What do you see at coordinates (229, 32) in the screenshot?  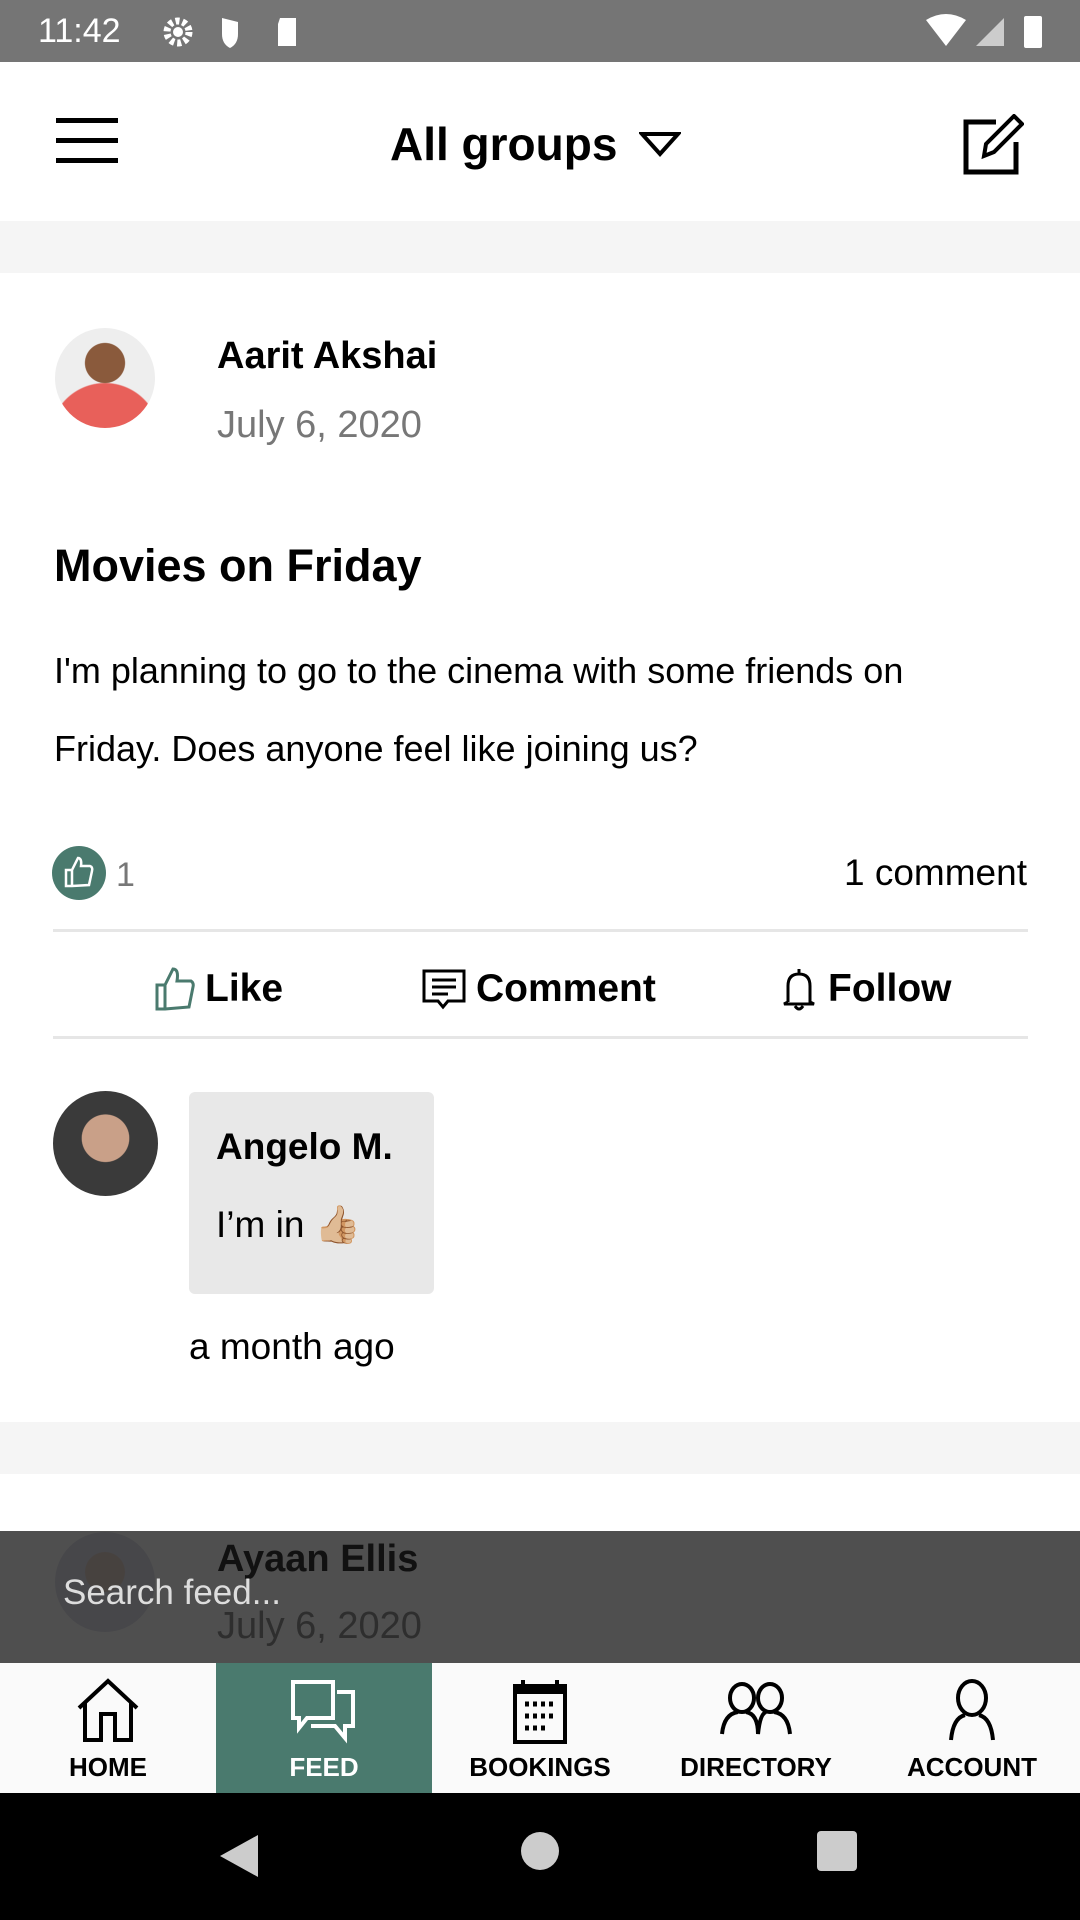 I see `status-icons` at bounding box center [229, 32].